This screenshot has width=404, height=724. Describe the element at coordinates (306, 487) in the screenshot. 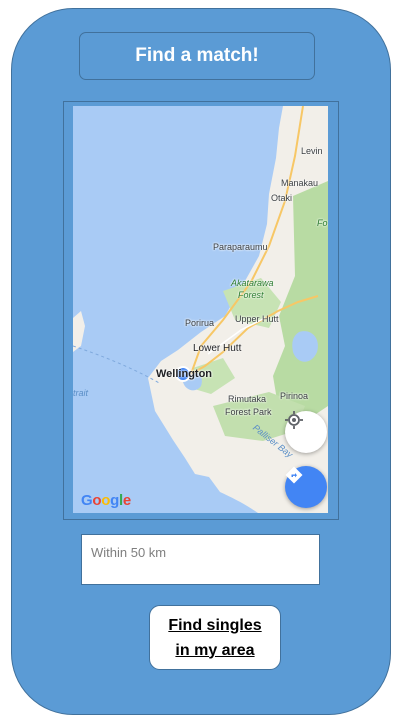

I see `directions-button` at that location.